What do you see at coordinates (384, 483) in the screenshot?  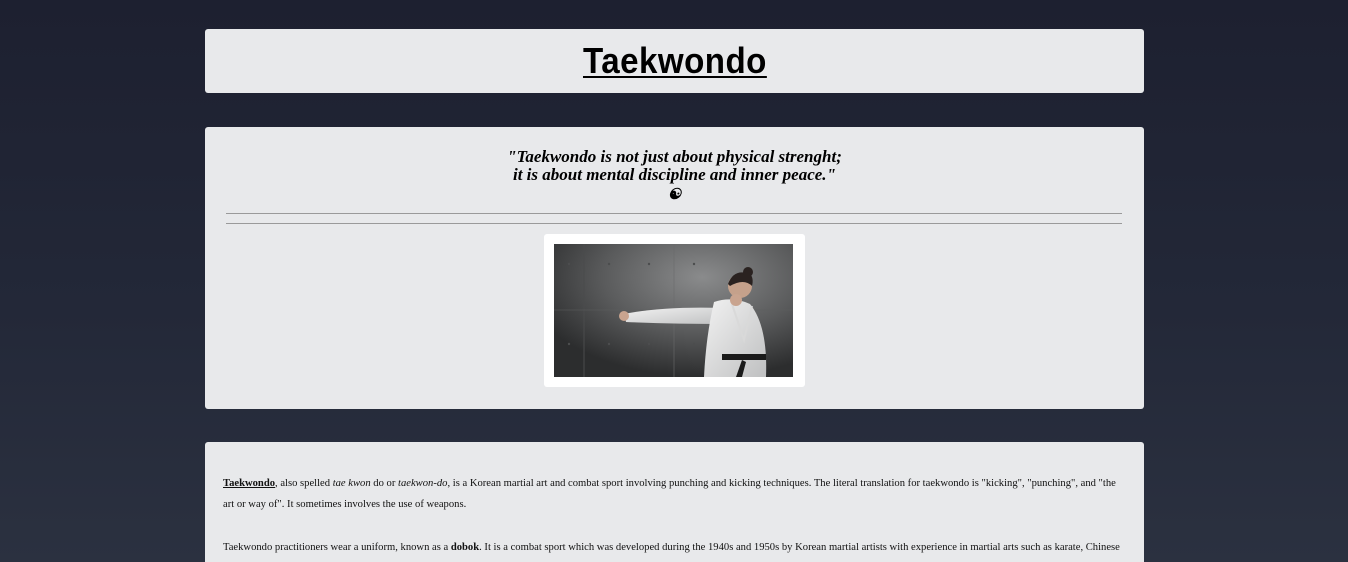 I see `text-span: do or` at bounding box center [384, 483].